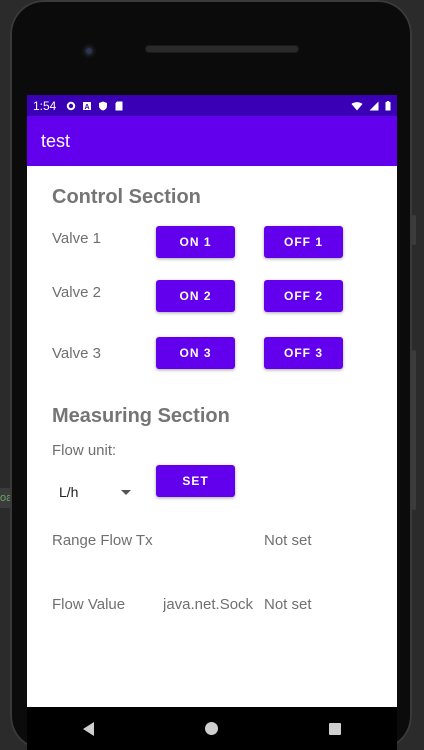 This screenshot has height=750, width=424. What do you see at coordinates (212, 105) in the screenshot?
I see `status-bar: 1:54 A` at bounding box center [212, 105].